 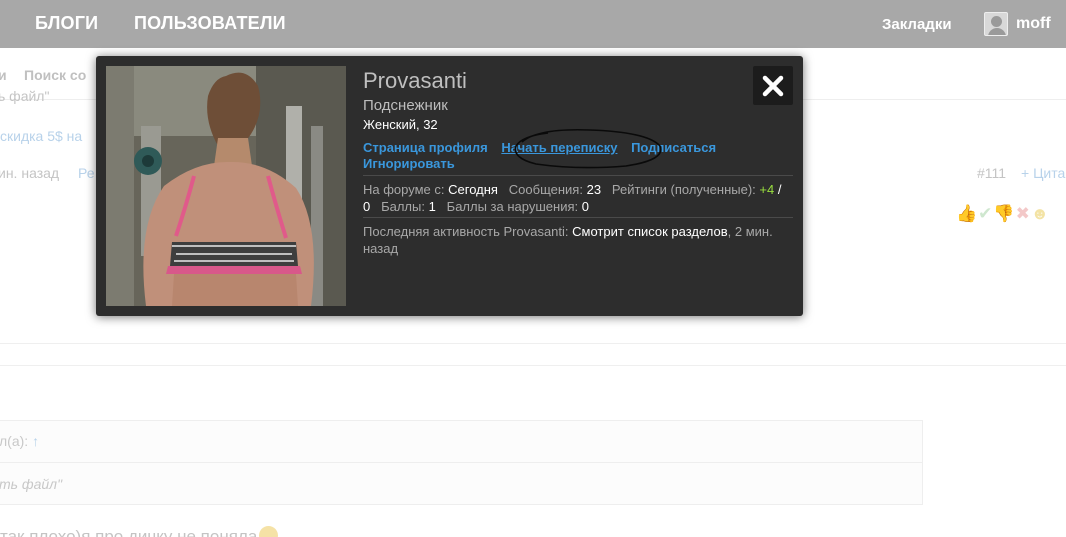 I want to click on post-body-text: так плохо)я про дичку не поняла, so click(x=139, y=531).